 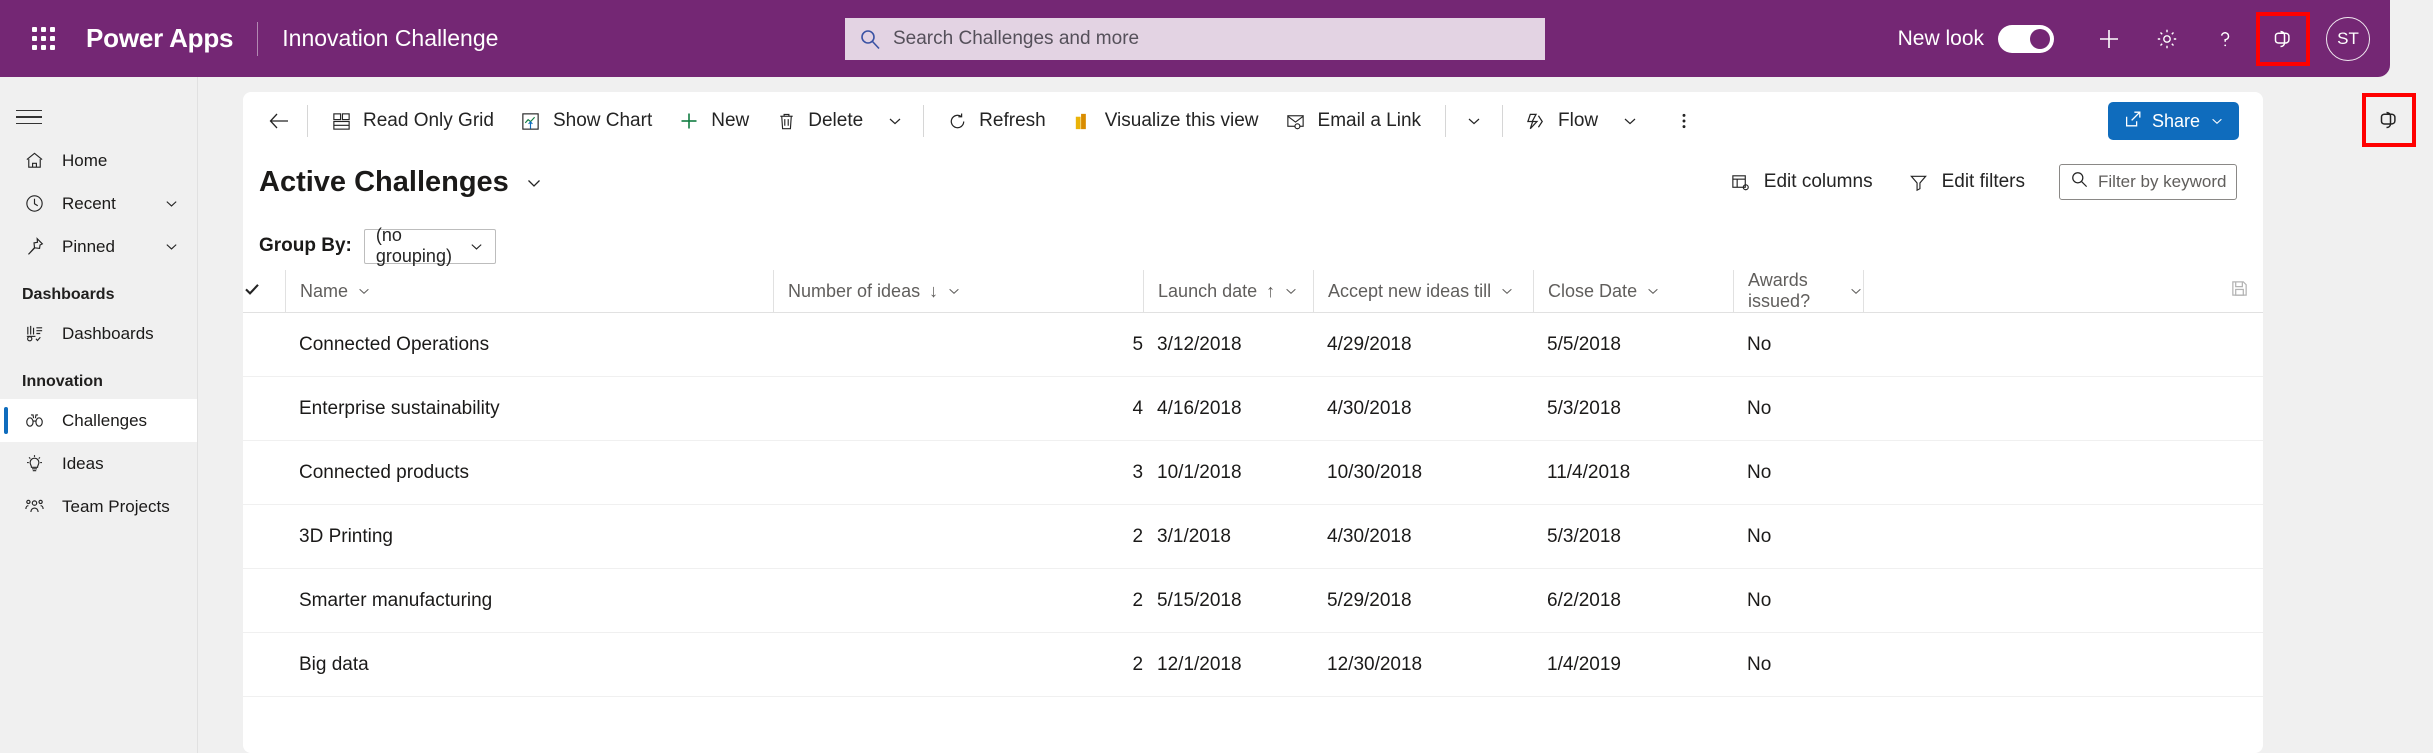 I want to click on avatar: ST, so click(x=2348, y=38).